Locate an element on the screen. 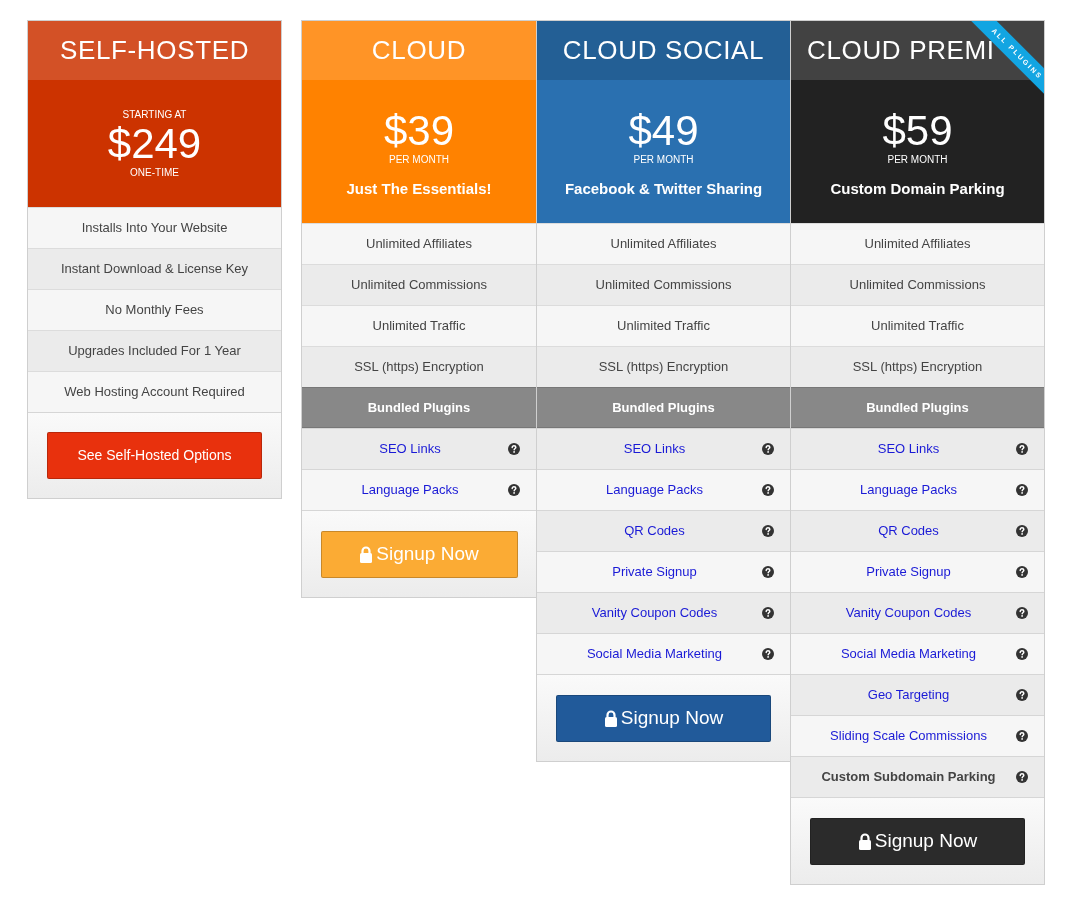 The width and height of the screenshot is (1070, 902). price: $39 is located at coordinates (419, 131).